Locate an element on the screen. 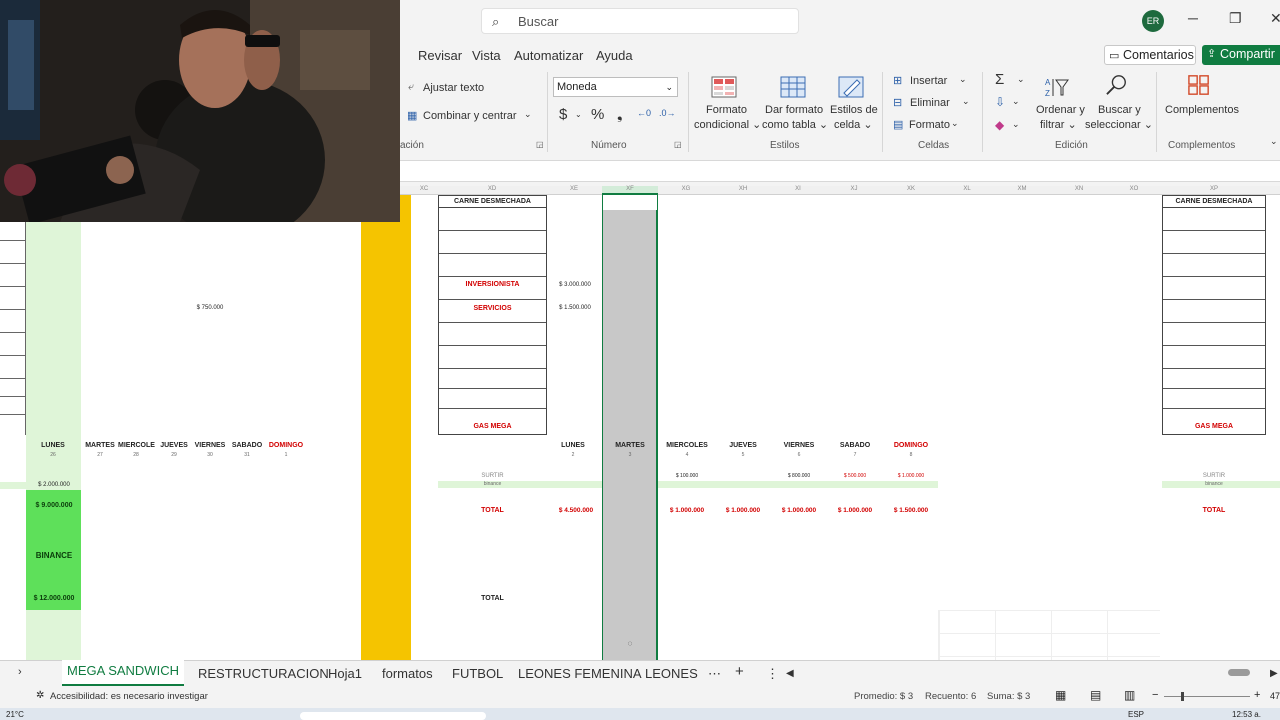  tab-leones-femenina: LEONES FEMENINA is located at coordinates (580, 673).